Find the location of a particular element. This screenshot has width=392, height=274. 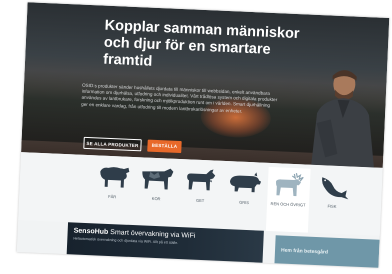

reindeer-icon is located at coordinates (290, 184).